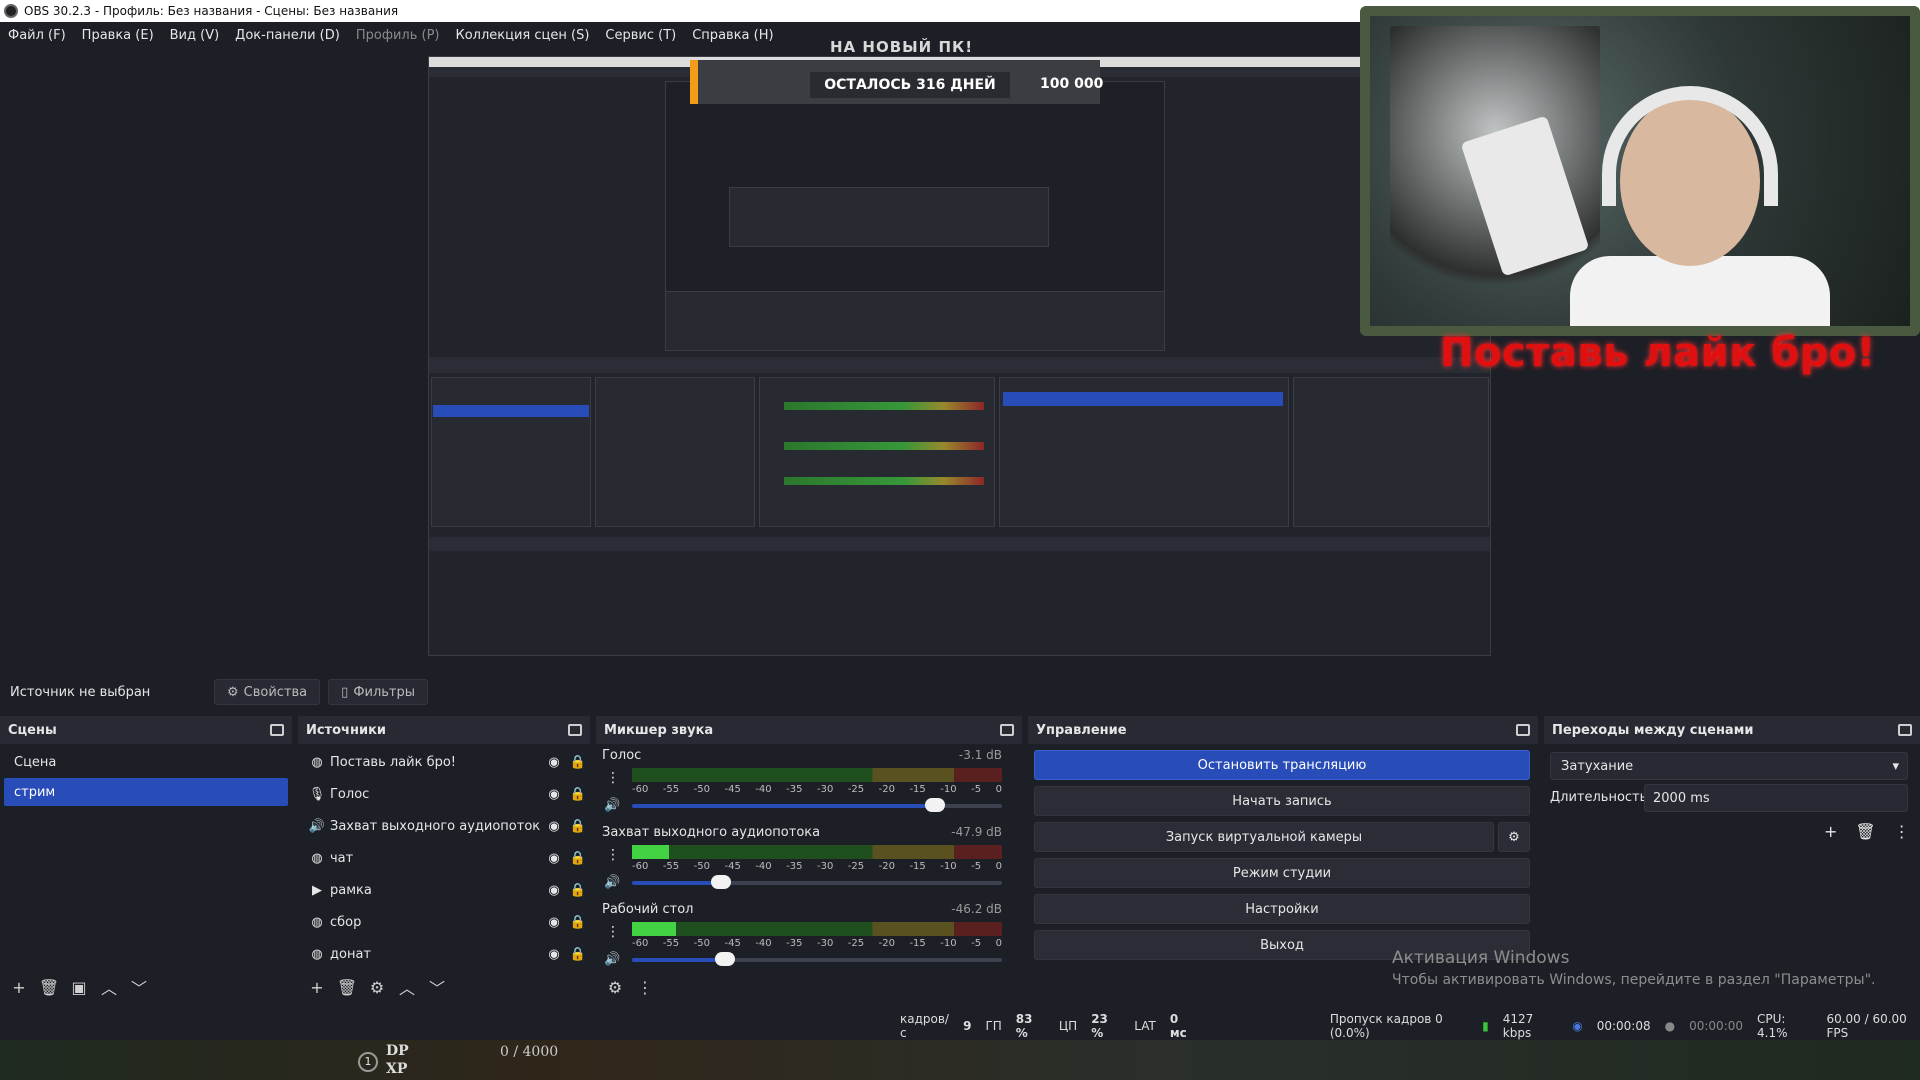 This screenshot has height=1080, width=1920. What do you see at coordinates (317, 987) in the screenshot?
I see `add-source-icon: +` at bounding box center [317, 987].